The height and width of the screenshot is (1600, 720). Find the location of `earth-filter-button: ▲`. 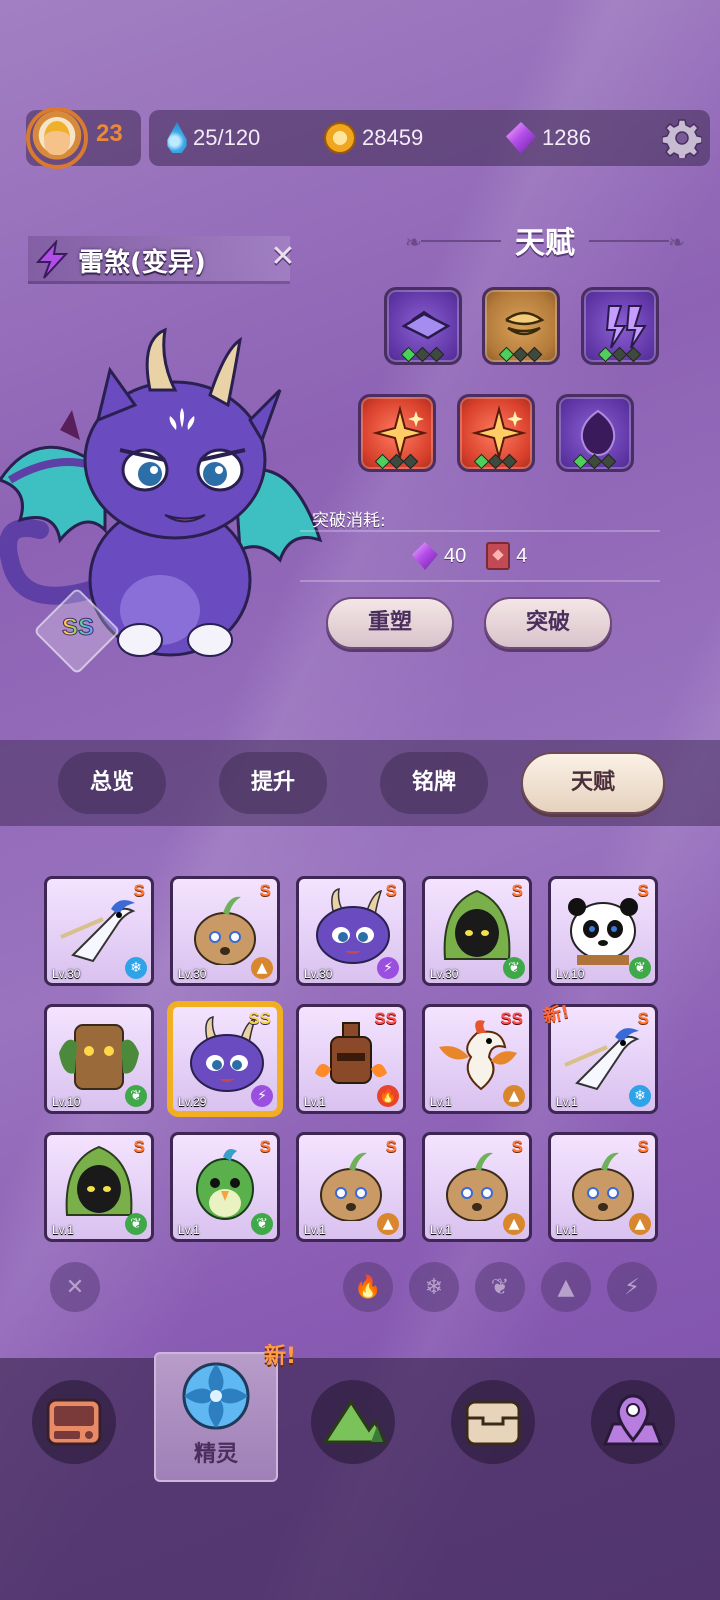

earth-filter-button: ▲ is located at coordinates (566, 1287).